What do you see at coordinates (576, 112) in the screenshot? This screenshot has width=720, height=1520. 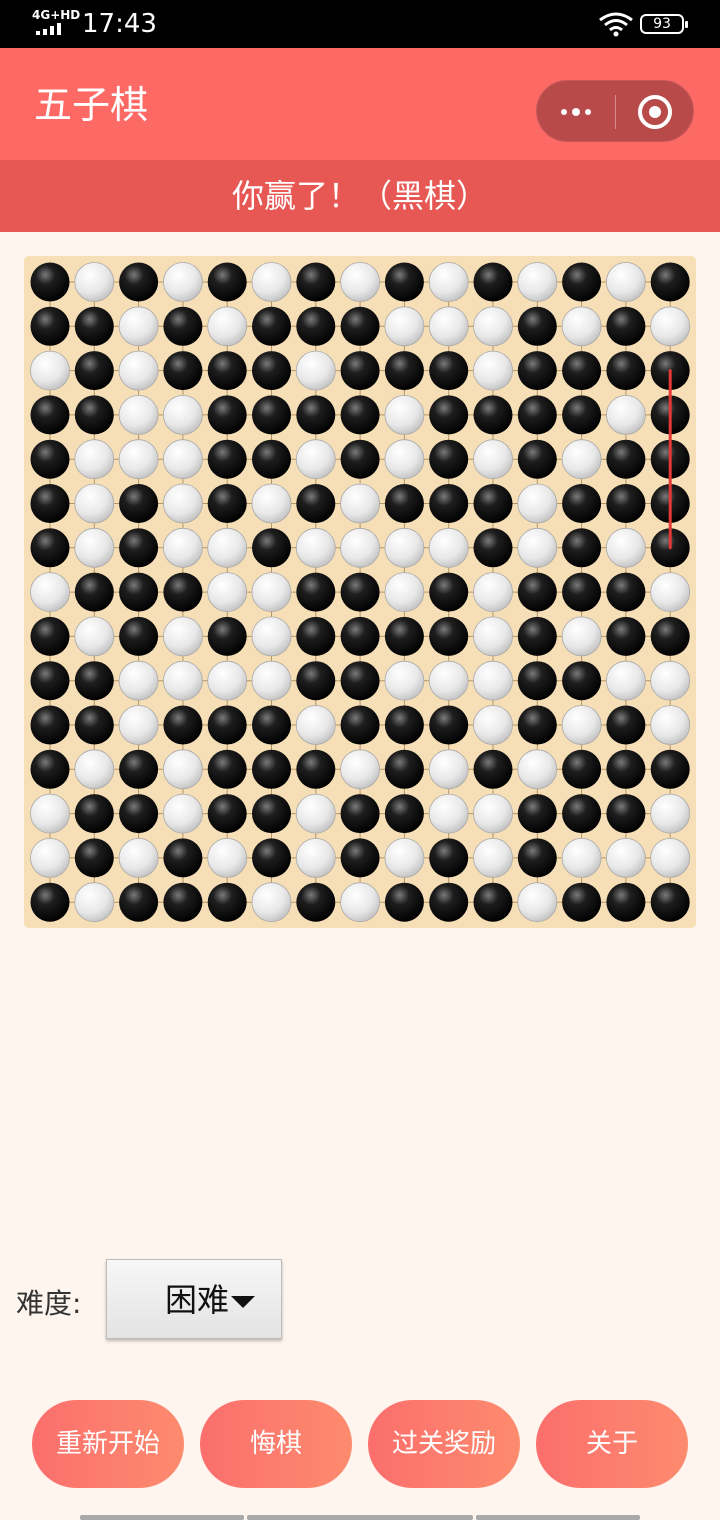 I see `more-dots-icon` at bounding box center [576, 112].